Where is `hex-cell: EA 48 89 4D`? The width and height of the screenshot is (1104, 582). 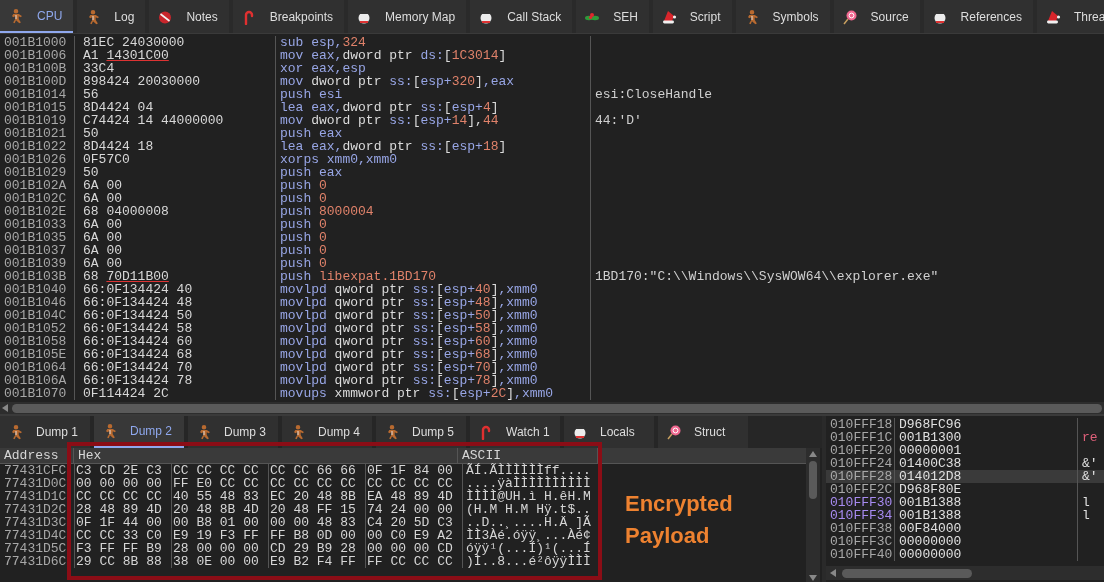
hex-cell: EA 48 89 4D is located at coordinates (413, 496).